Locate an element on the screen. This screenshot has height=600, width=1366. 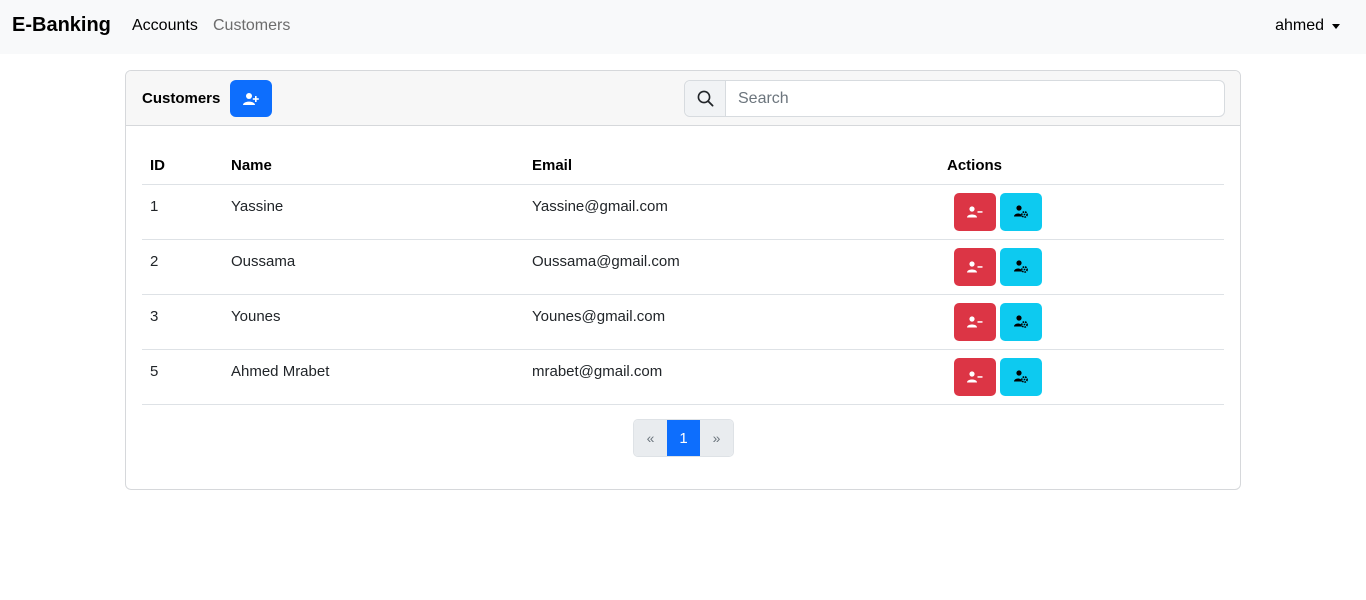
cell-id: 3 is located at coordinates (182, 322).